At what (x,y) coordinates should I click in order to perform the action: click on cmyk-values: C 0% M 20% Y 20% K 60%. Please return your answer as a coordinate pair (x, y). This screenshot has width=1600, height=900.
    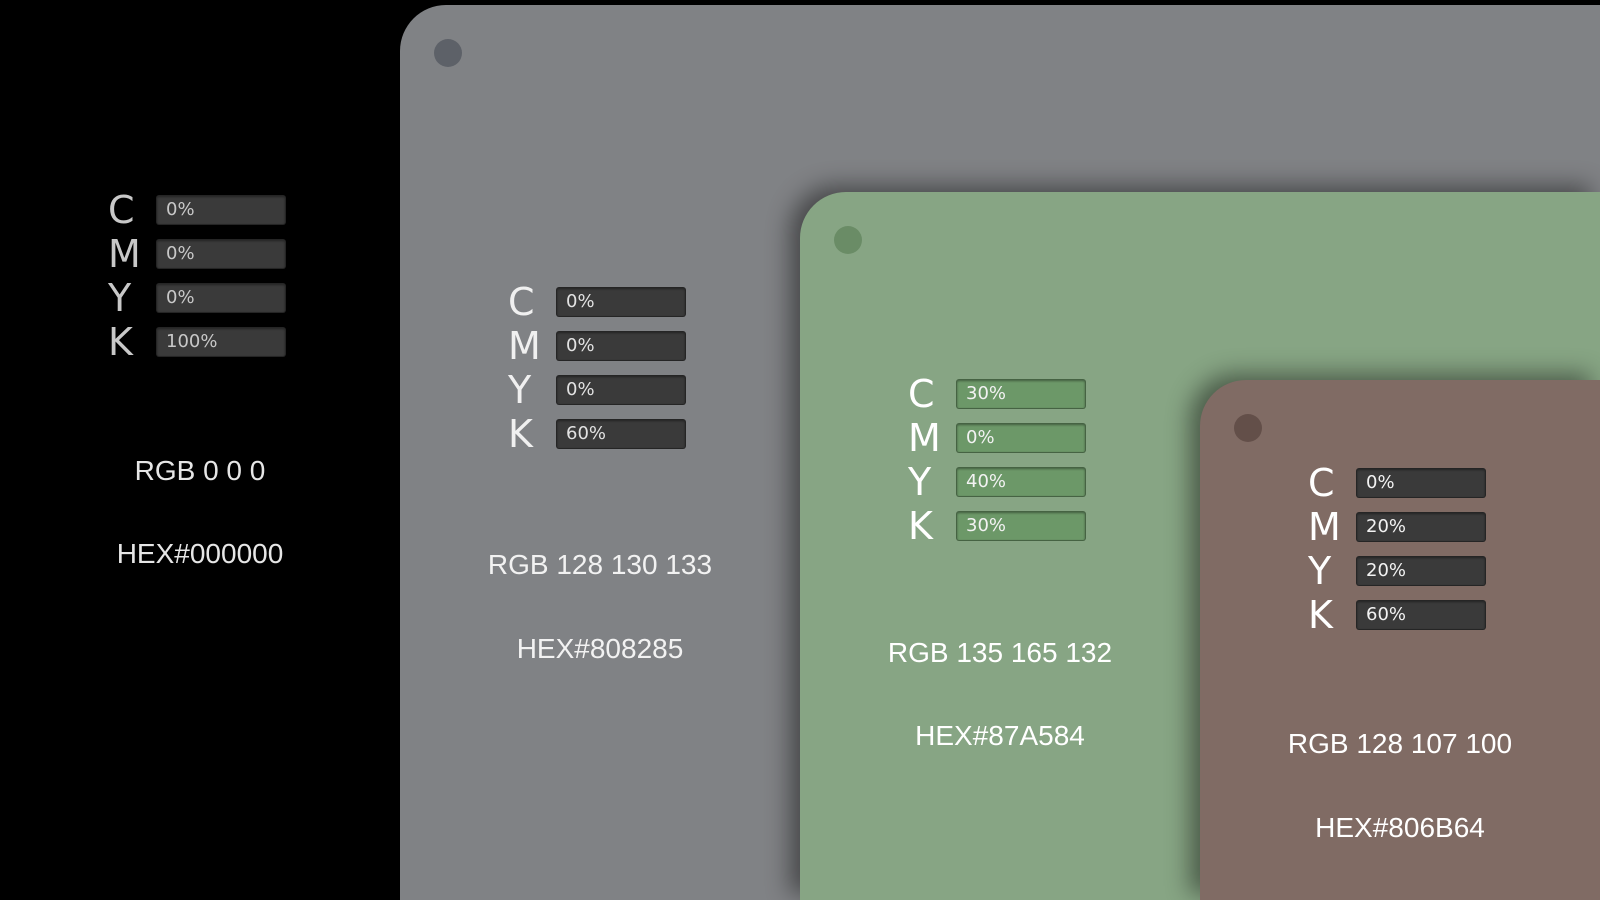
    Looking at the image, I should click on (1397, 549).